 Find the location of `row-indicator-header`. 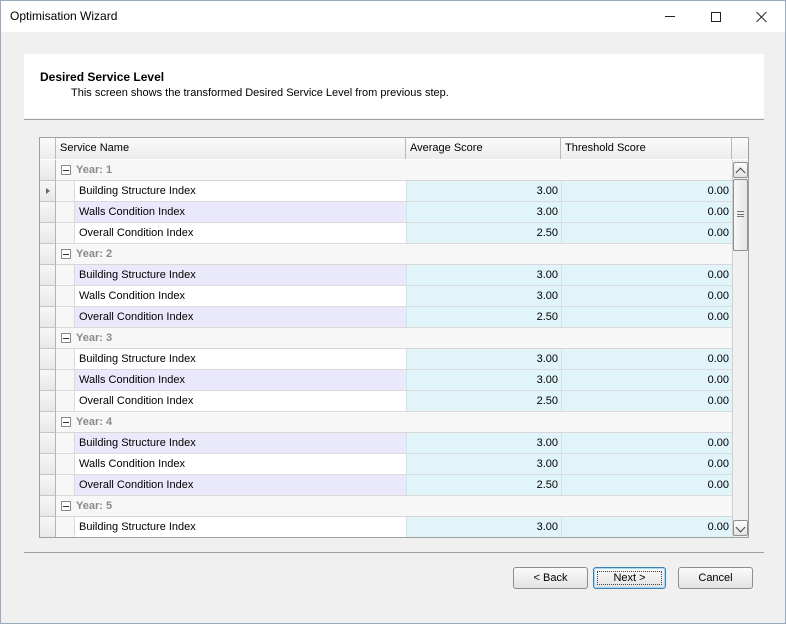

row-indicator-header is located at coordinates (48, 148).